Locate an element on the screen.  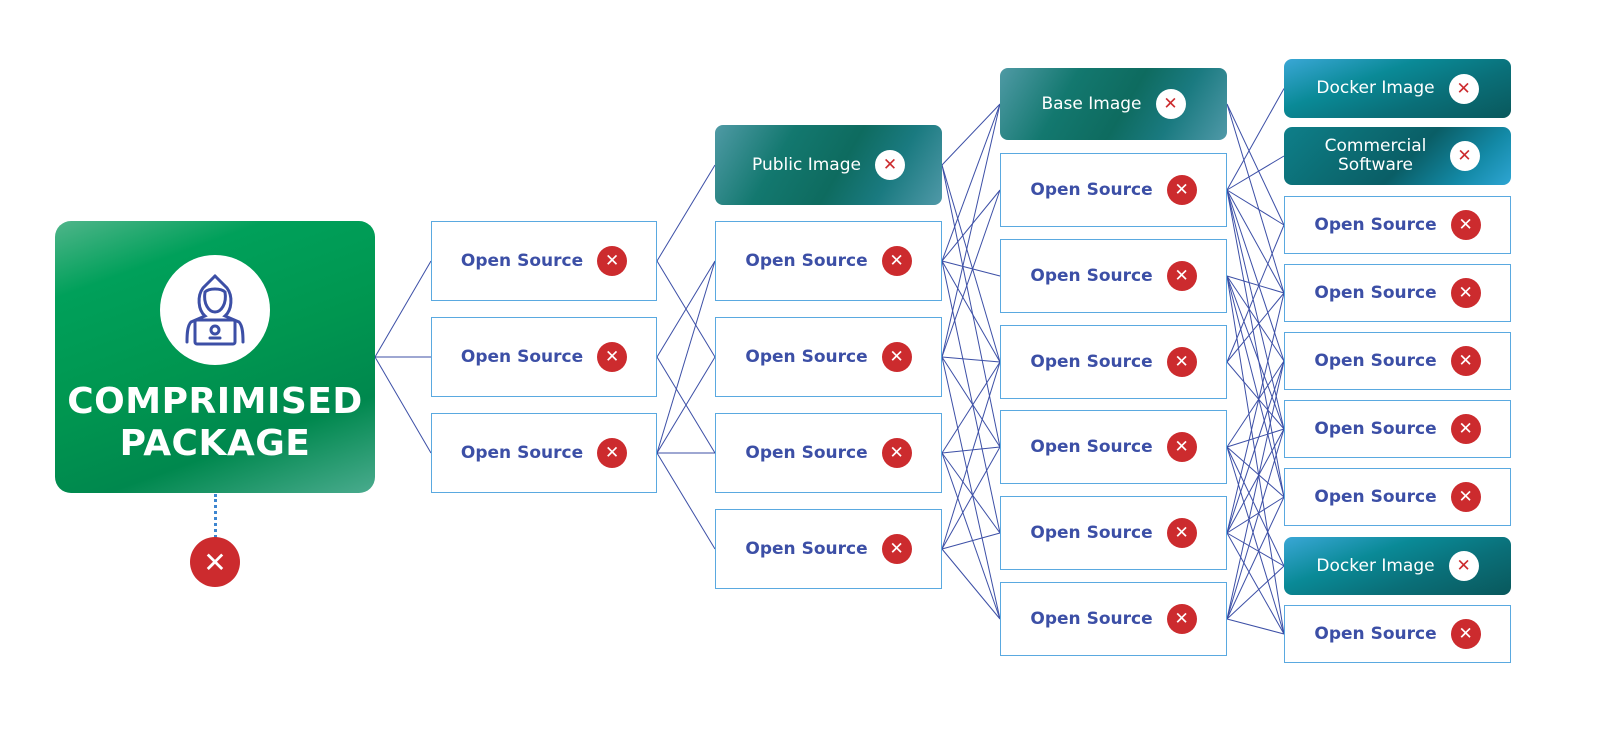
commercial-node: Commercial Software ✕ is located at coordinates (1397, 156).